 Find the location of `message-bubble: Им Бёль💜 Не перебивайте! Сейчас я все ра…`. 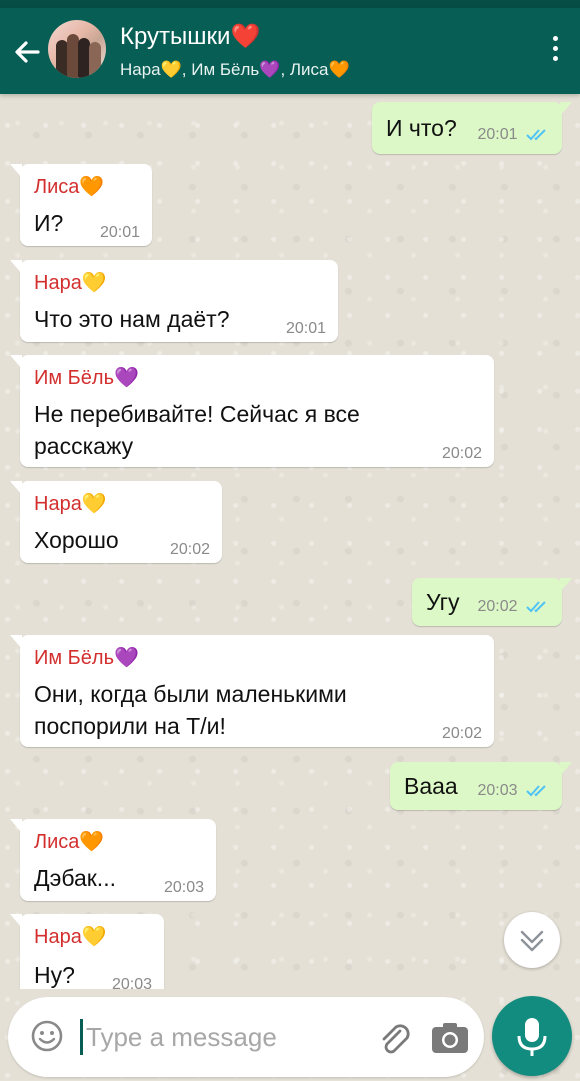

message-bubble: Им Бёль💜 Не перебивайте! Сейчас я все ра… is located at coordinates (252, 411).